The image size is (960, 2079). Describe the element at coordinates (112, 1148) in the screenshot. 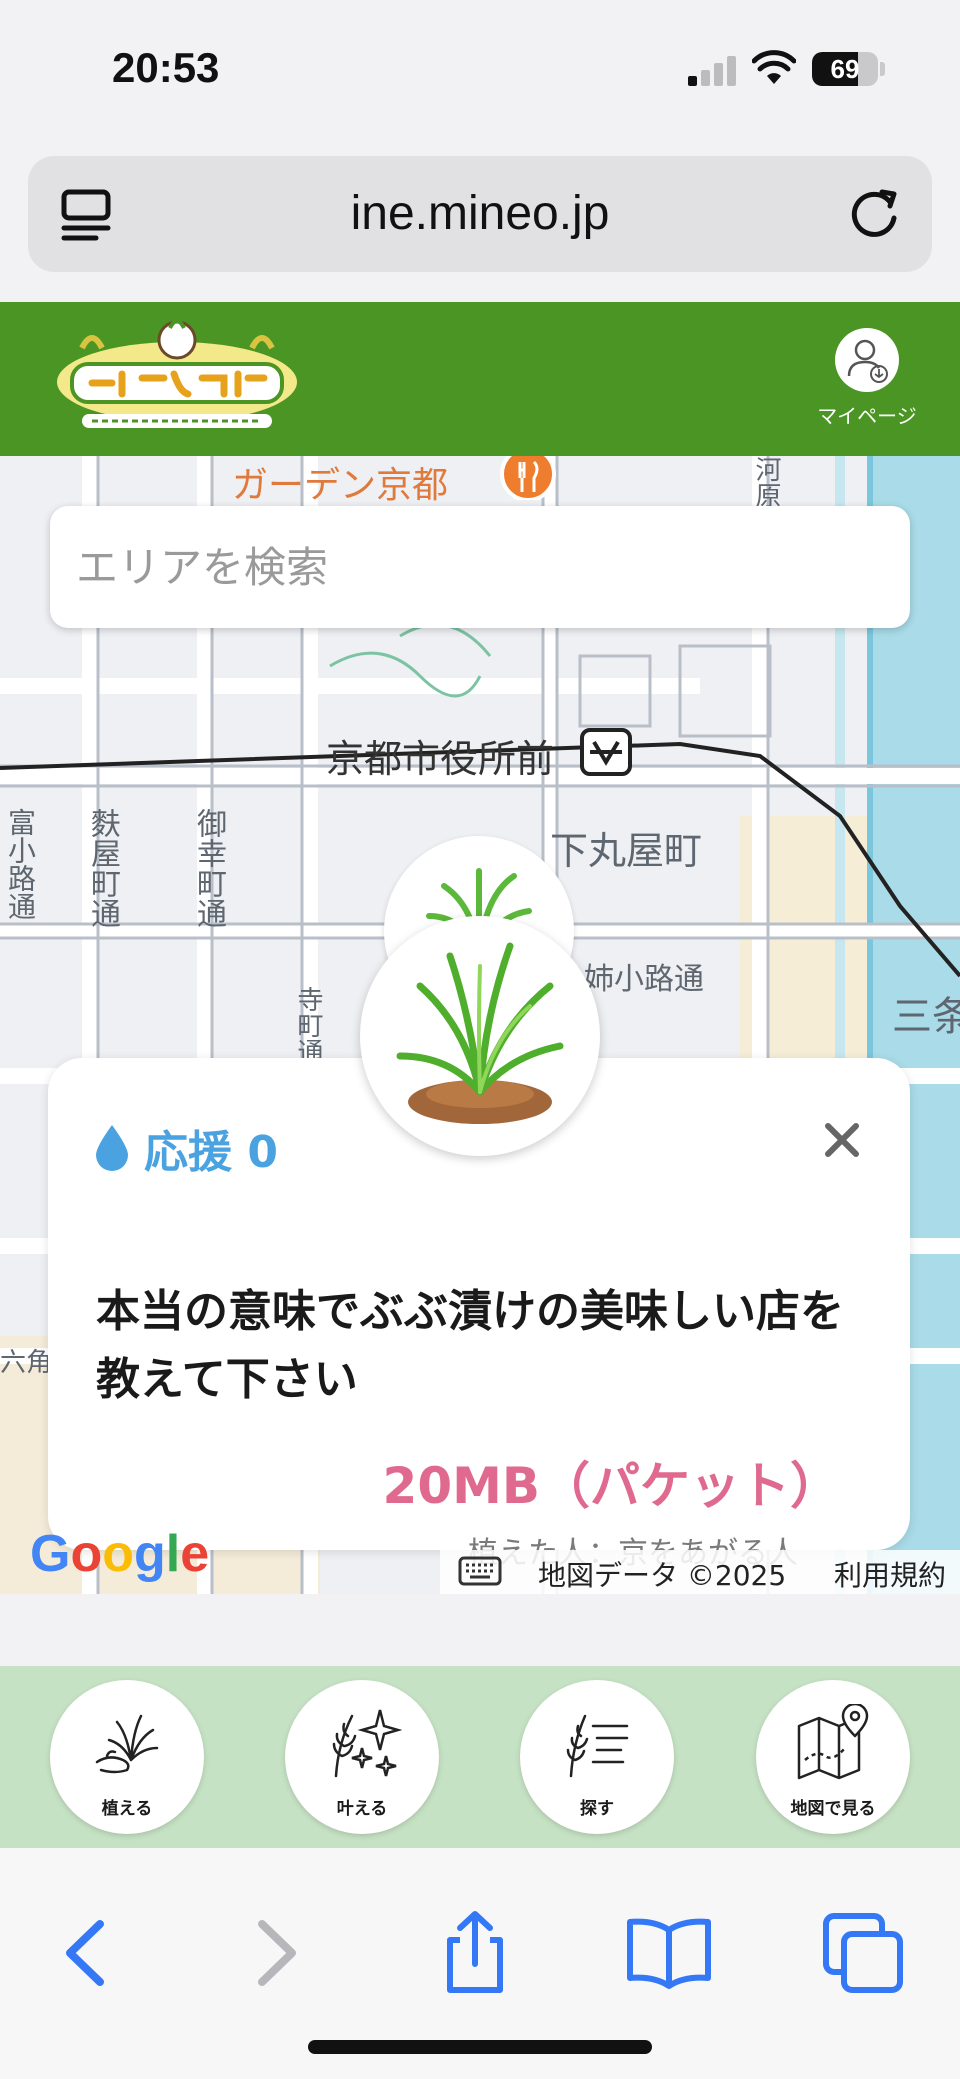

I see `water-drop-icon` at that location.